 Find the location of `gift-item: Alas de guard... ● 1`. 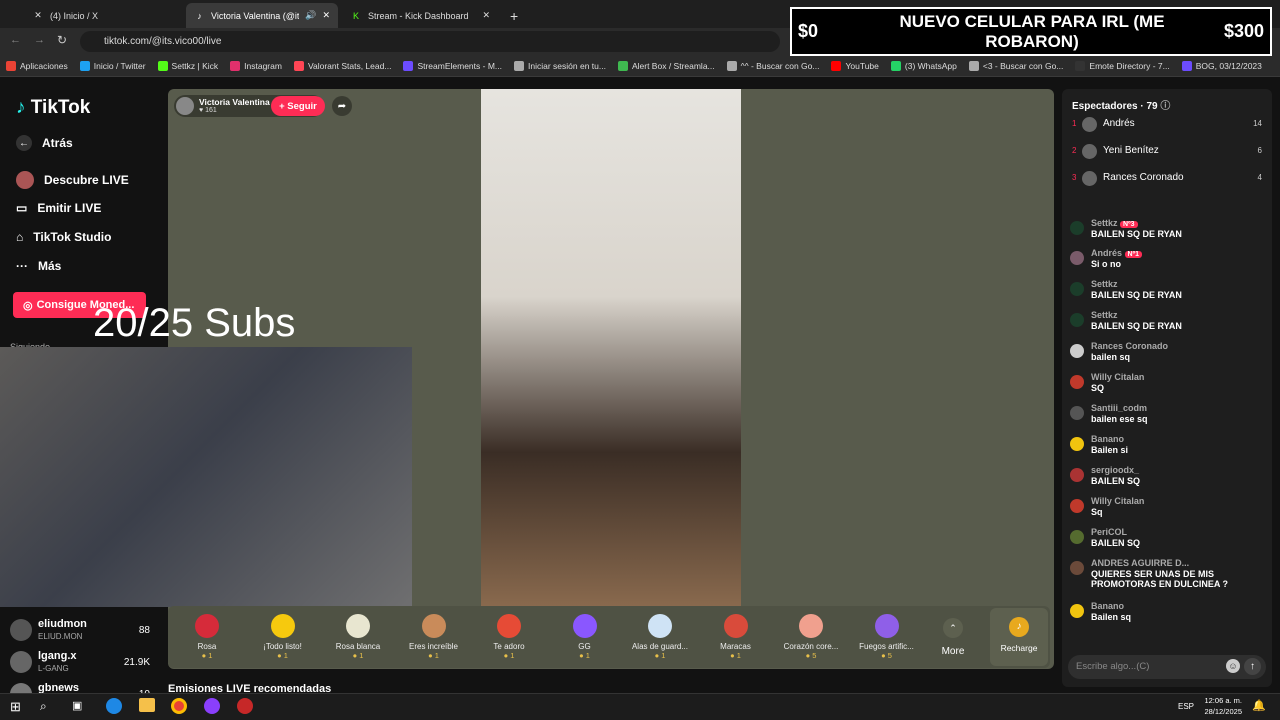

gift-item: Alas de guard... ● 1 is located at coordinates (660, 637).